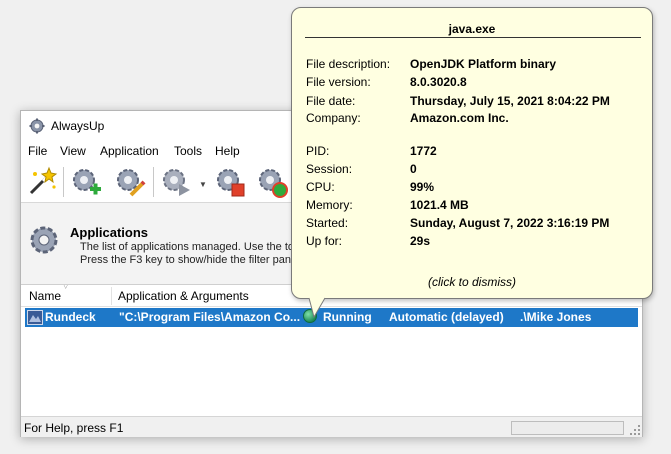 The image size is (671, 454). What do you see at coordinates (70, 317) in the screenshot?
I see `row-name: Rundeck` at bounding box center [70, 317].